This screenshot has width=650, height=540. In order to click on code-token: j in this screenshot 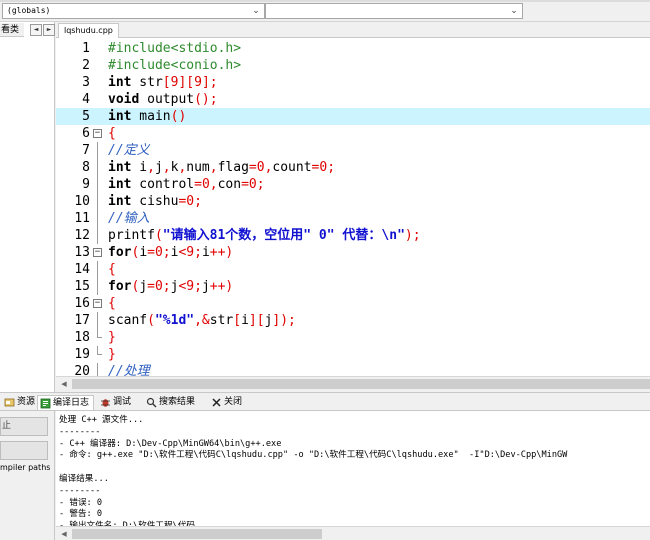, I will do `click(205, 286)`.